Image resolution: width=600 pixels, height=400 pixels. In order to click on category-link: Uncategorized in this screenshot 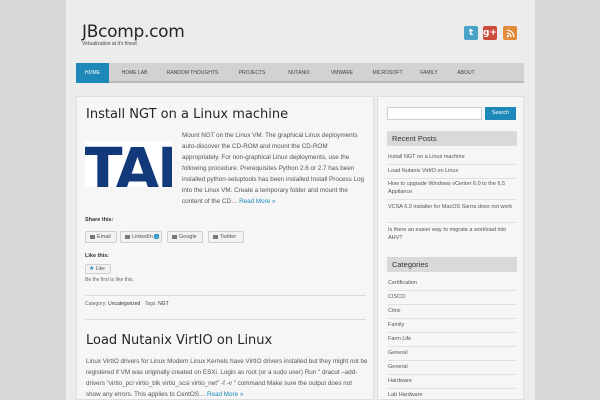, I will do `click(124, 304)`.